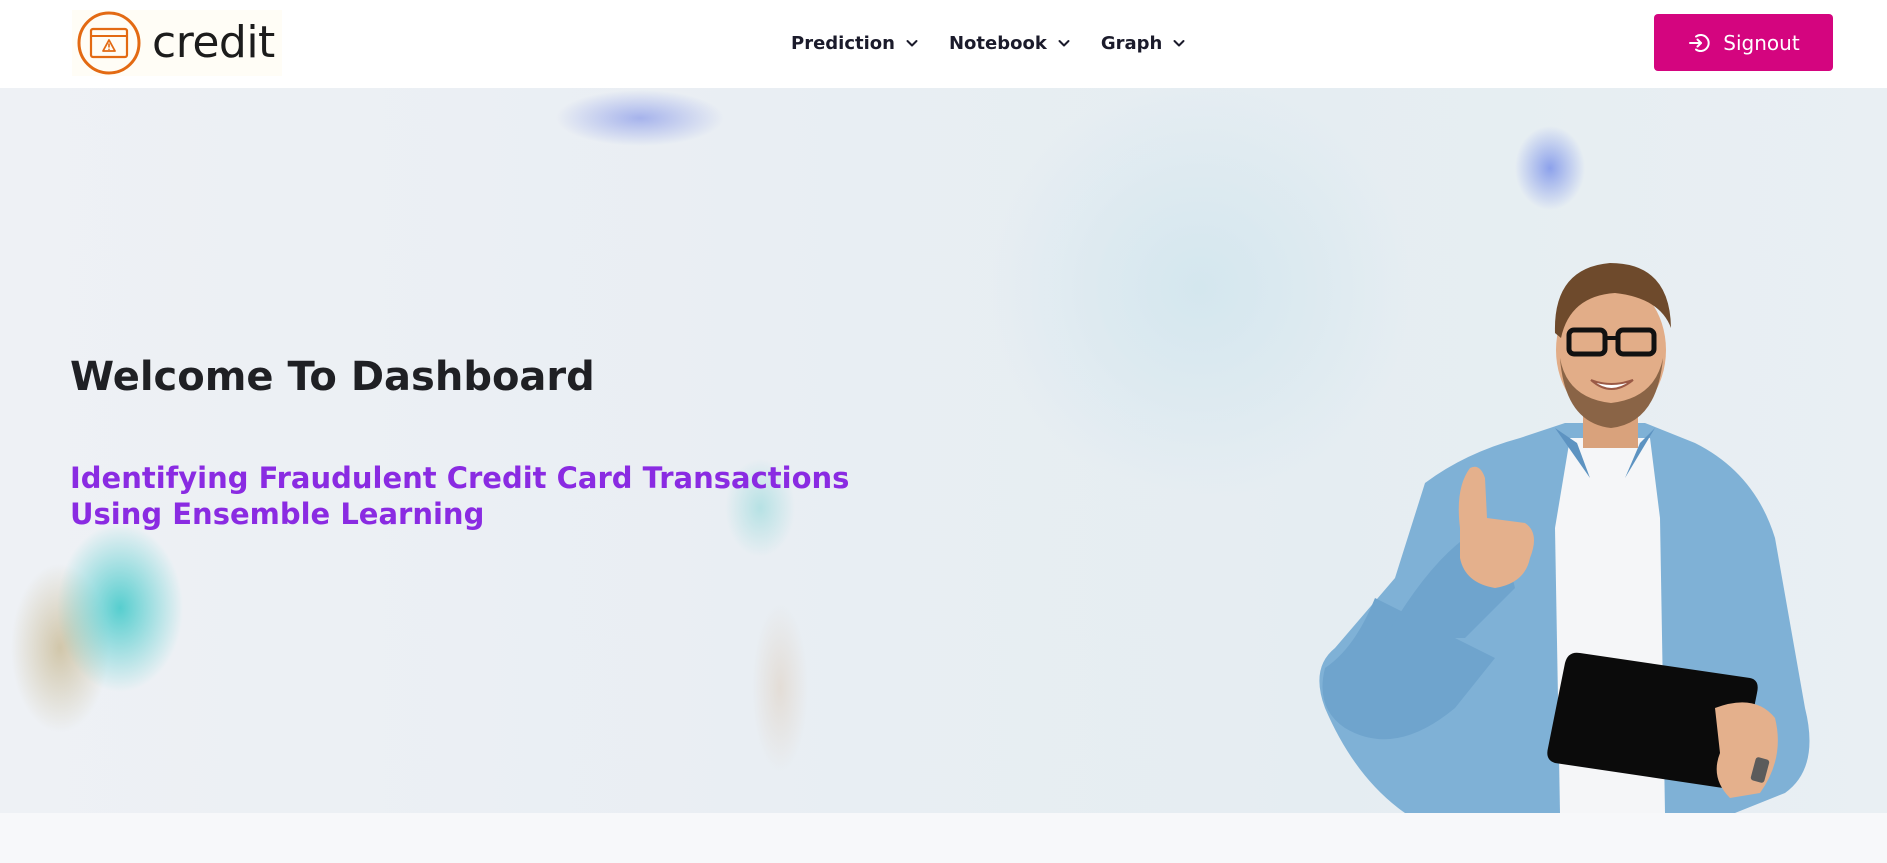 The image size is (1887, 863). What do you see at coordinates (213, 42) in the screenshot?
I see `brand-name: credit` at bounding box center [213, 42].